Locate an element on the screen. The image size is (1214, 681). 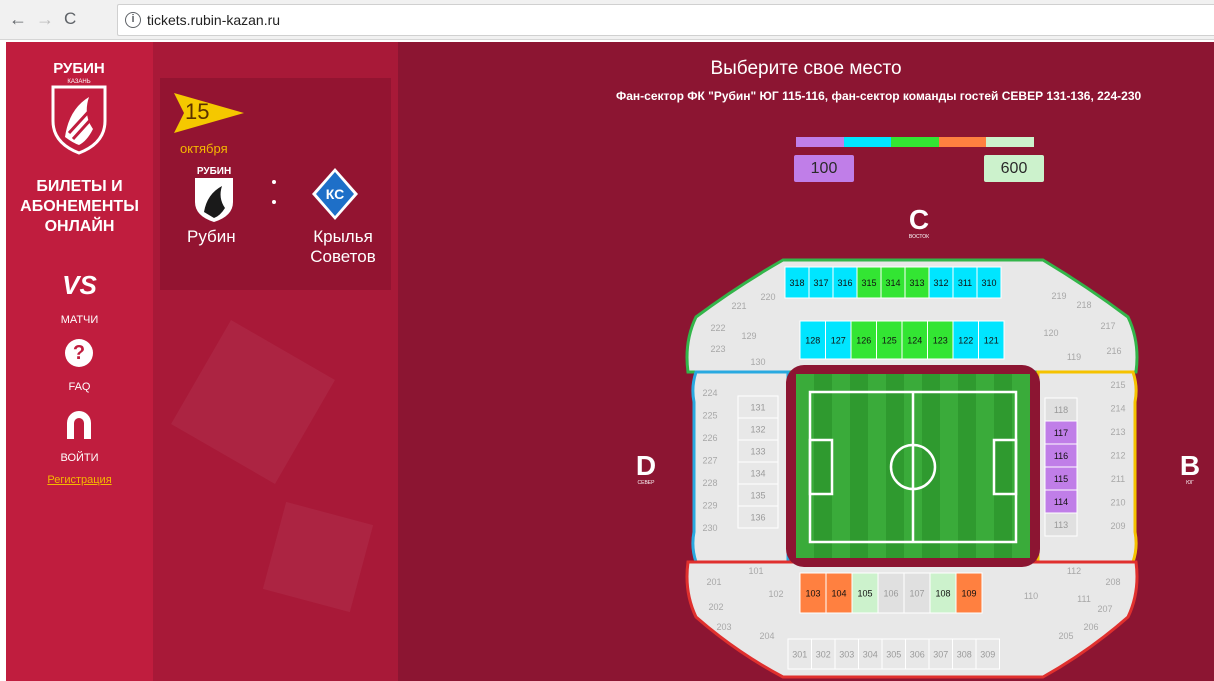
faq-icon: ? is located at coordinates (79, 353).